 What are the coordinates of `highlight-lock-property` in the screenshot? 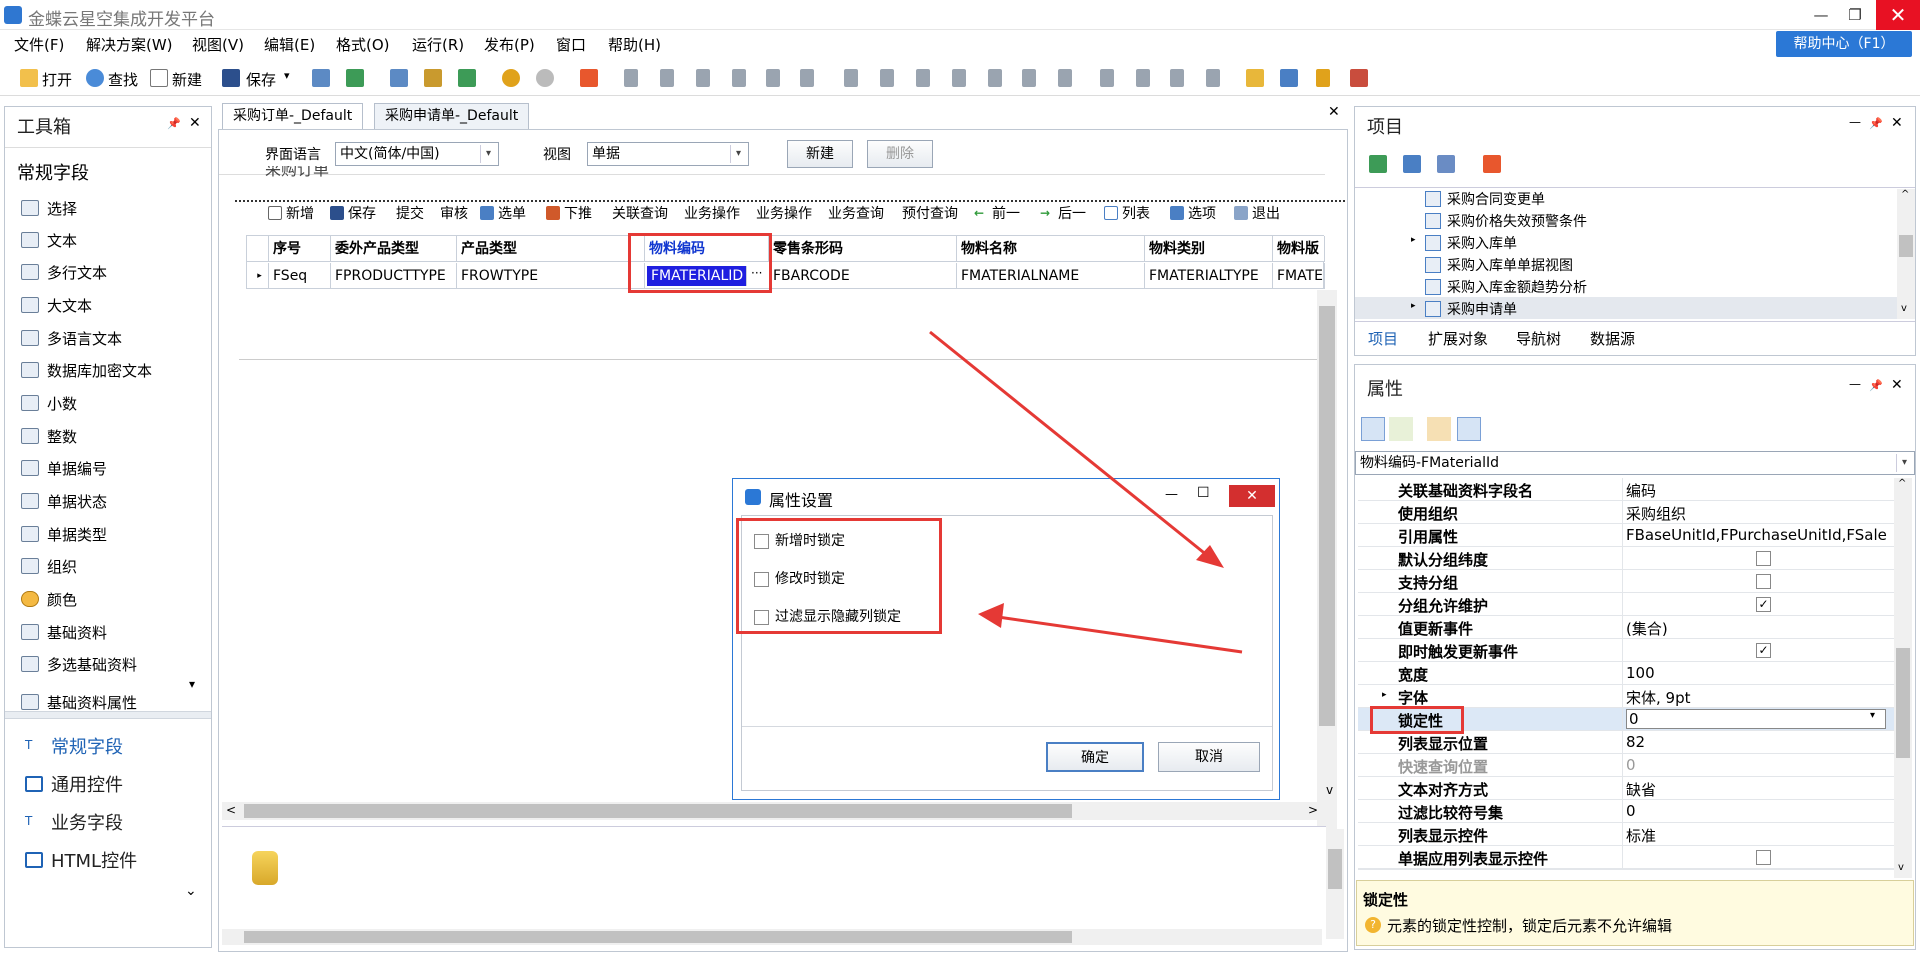 It's located at (1417, 720).